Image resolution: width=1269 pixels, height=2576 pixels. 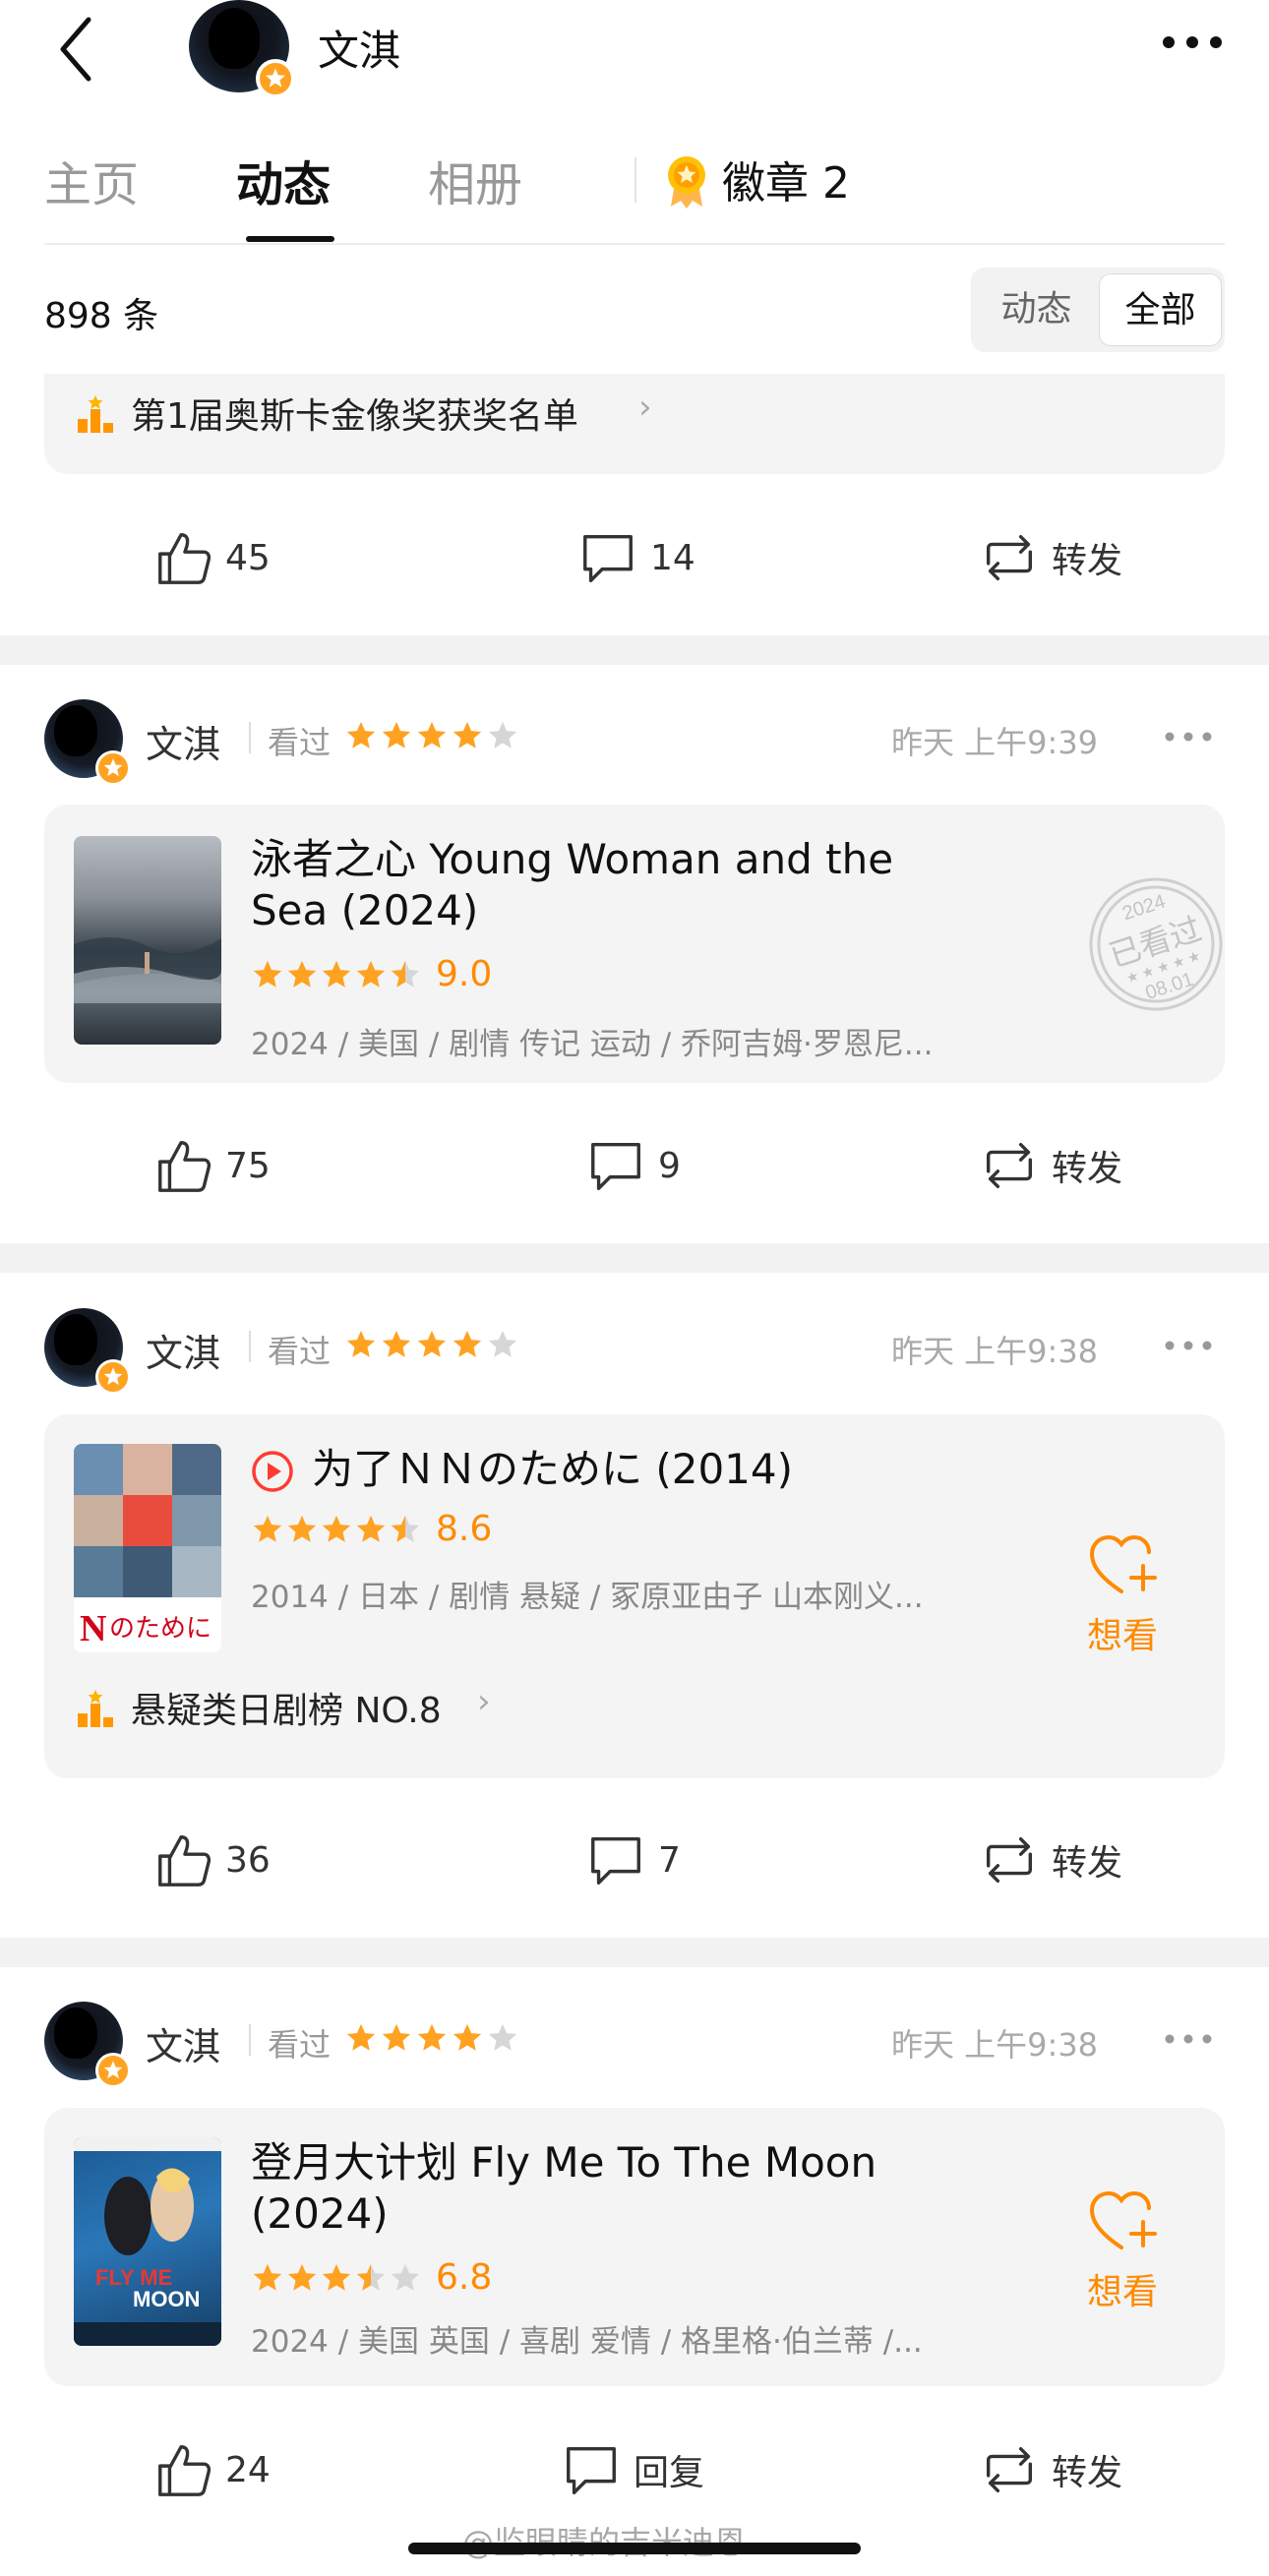 I want to click on comment-button: 9, so click(x=633, y=1165).